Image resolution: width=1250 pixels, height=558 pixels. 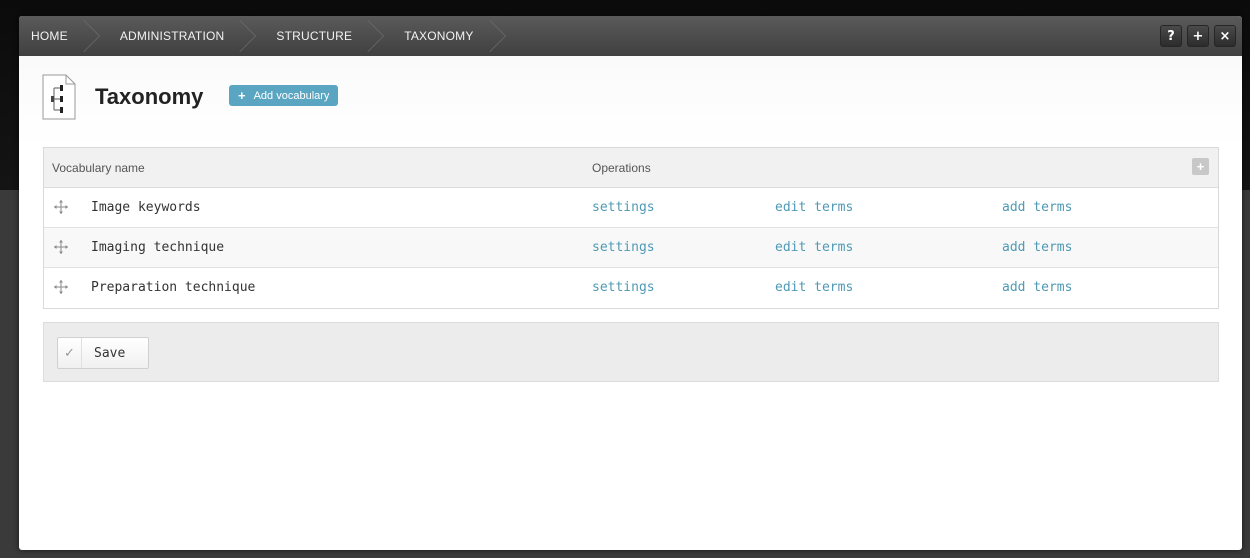 I want to click on breadcrumb-administration: ADMINISTRATION, so click(x=170, y=36).